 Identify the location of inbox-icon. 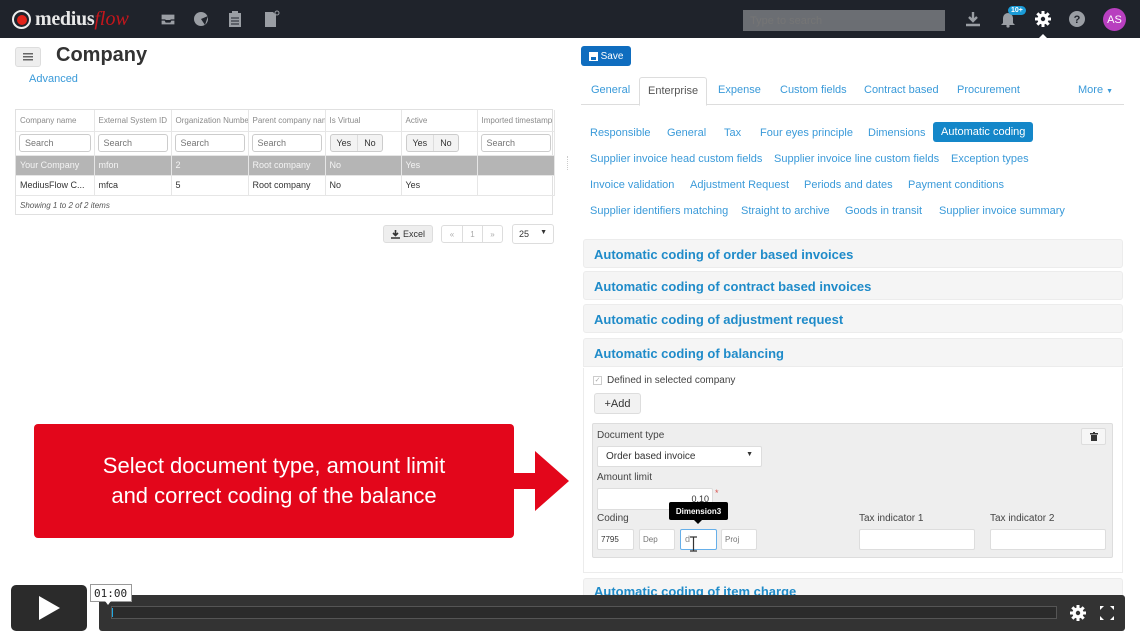
(168, 19).